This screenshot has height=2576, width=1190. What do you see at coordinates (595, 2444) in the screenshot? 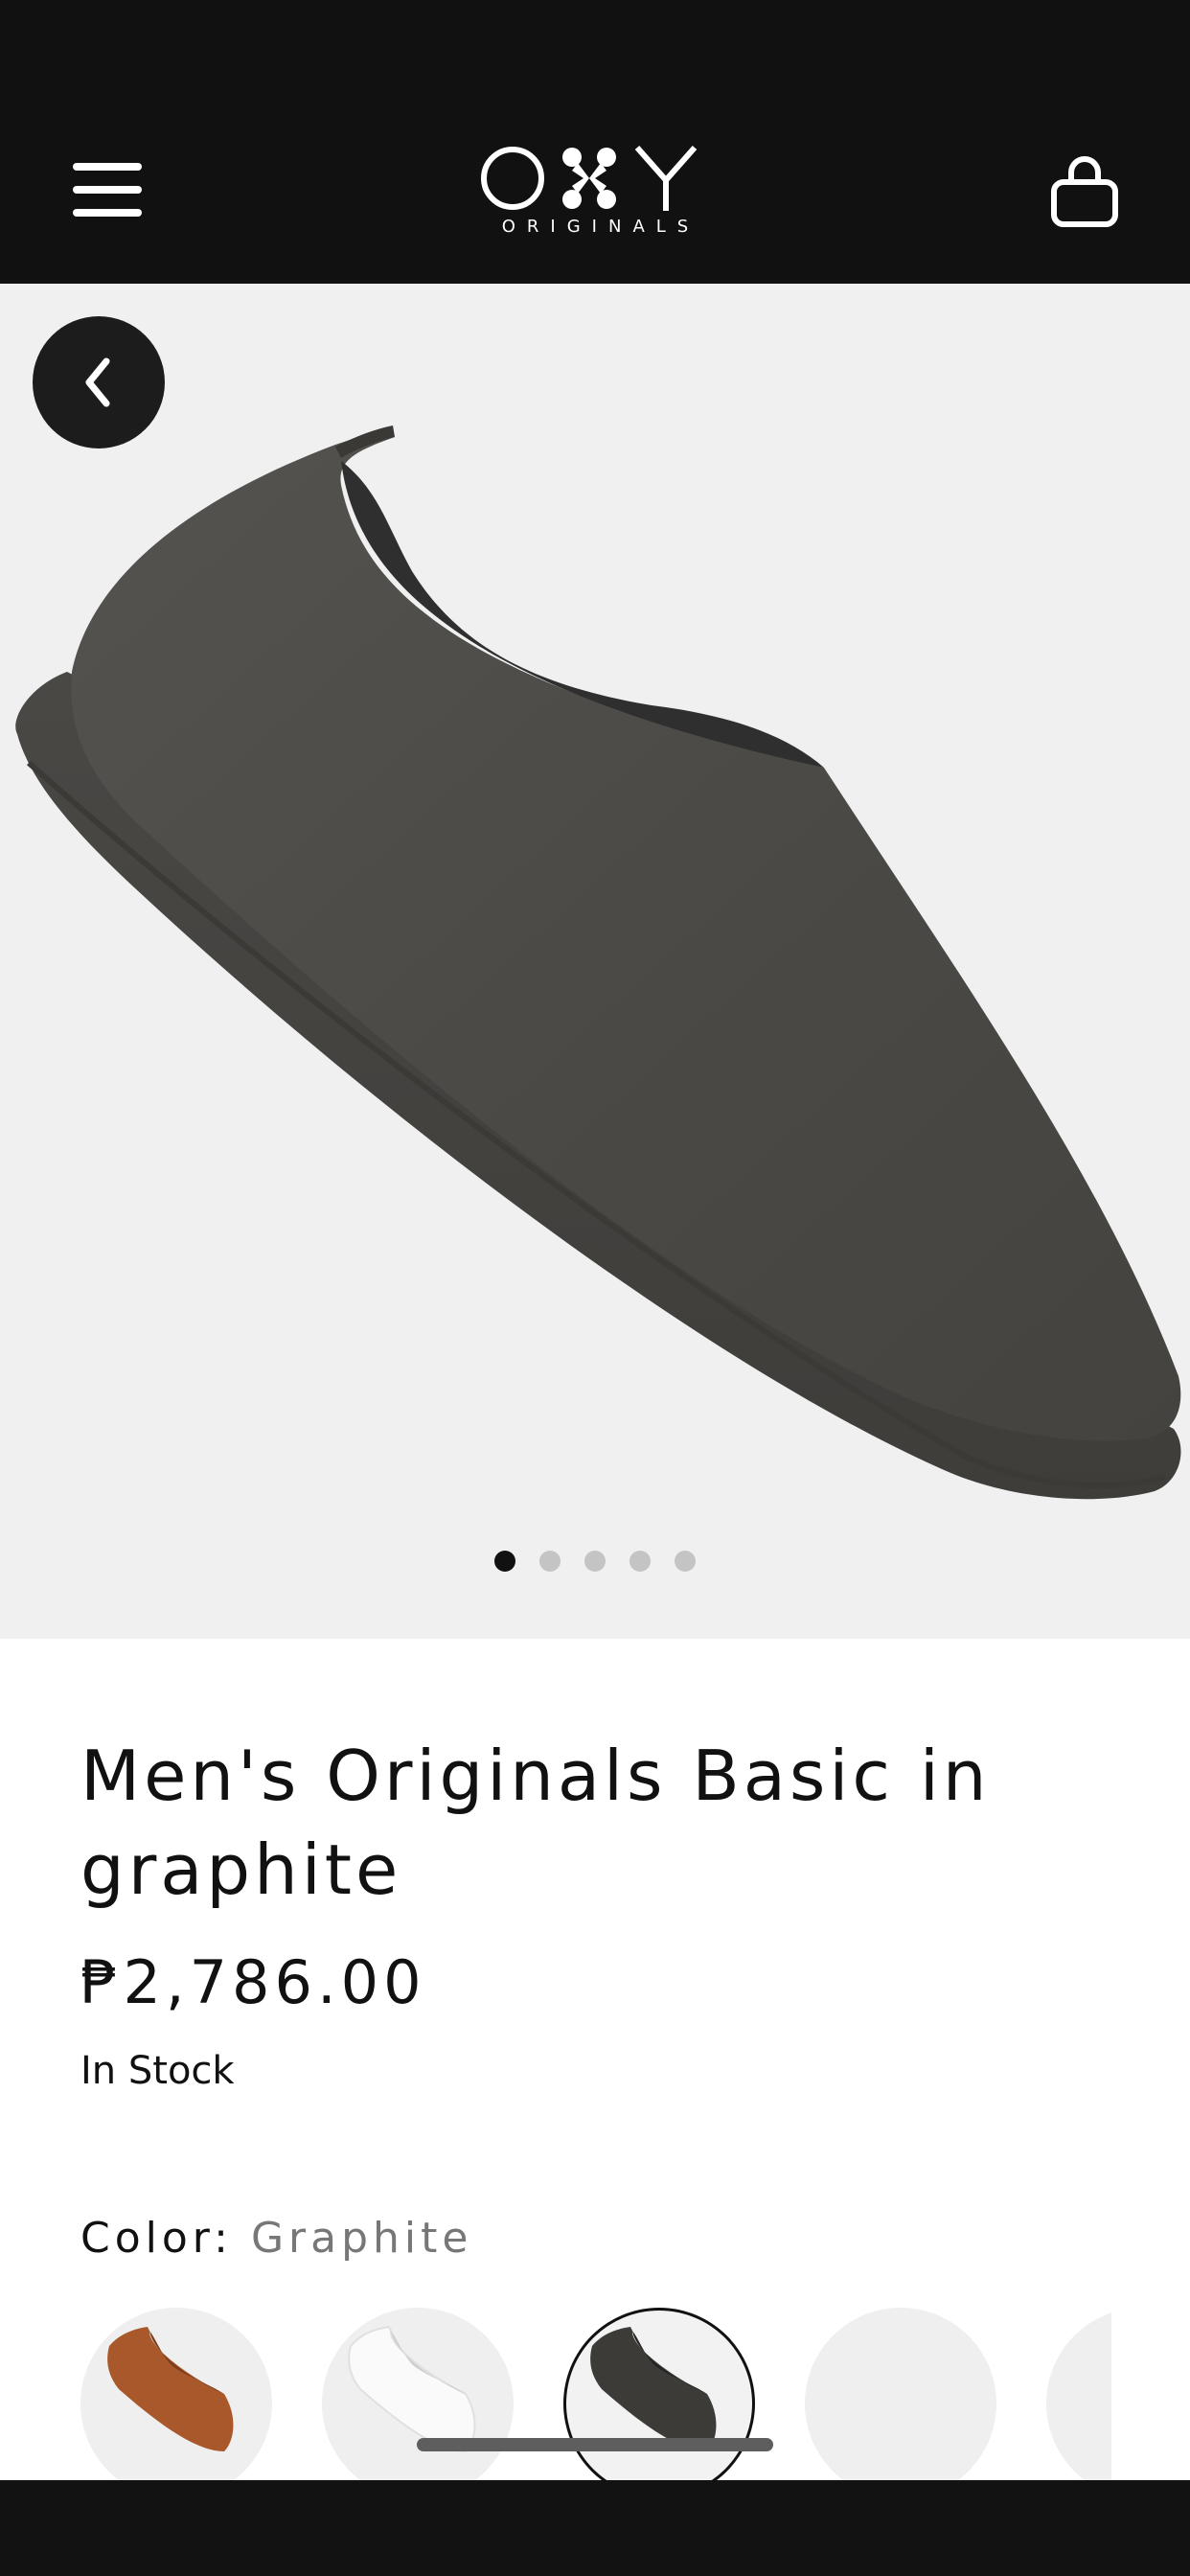
I see `home-indicator` at bounding box center [595, 2444].